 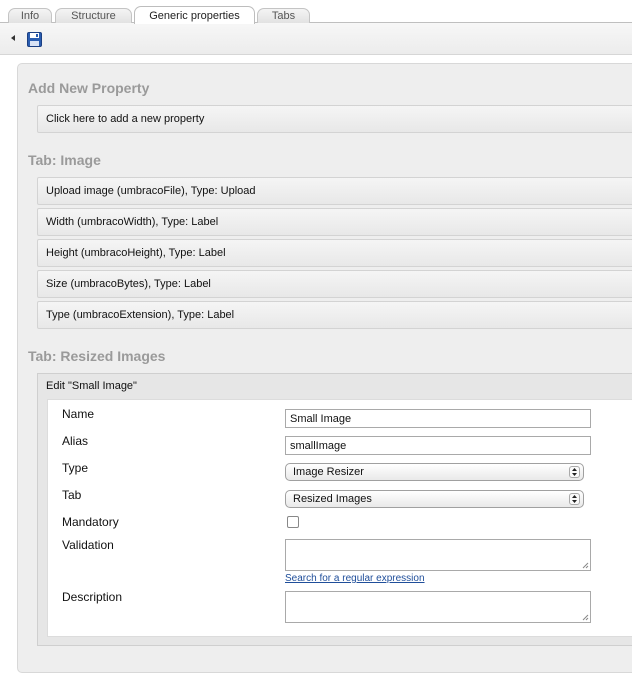 What do you see at coordinates (334, 222) in the screenshot?
I see `property-row-width: Width (umbracoWidth), Type: Label` at bounding box center [334, 222].